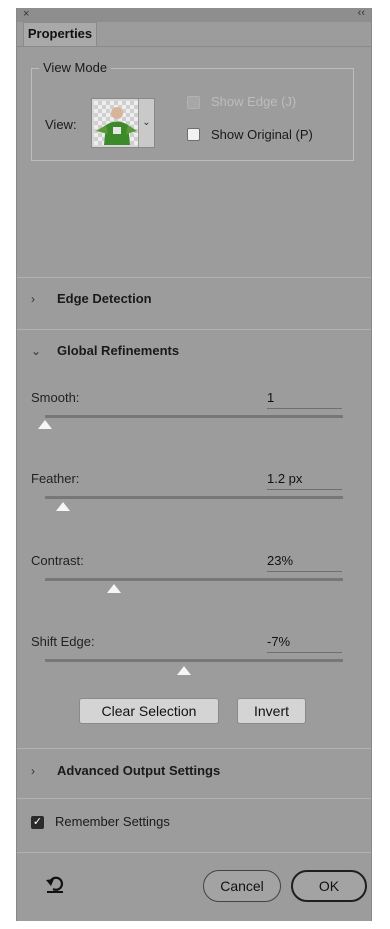 Image resolution: width=390 pixels, height=929 pixels. Describe the element at coordinates (193, 134) in the screenshot. I see `show-original-checkbox` at that location.